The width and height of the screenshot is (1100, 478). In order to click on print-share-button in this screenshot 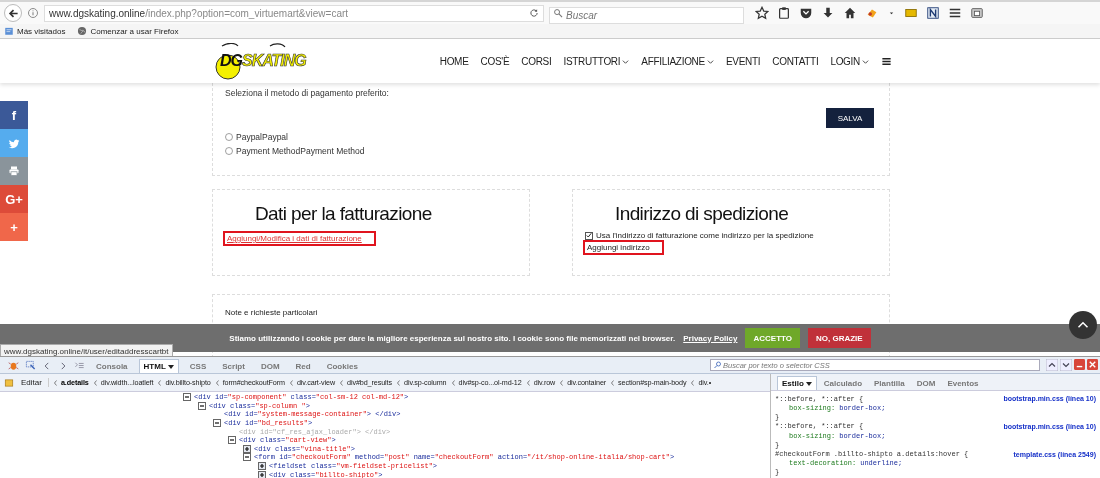, I will do `click(14, 171)`.